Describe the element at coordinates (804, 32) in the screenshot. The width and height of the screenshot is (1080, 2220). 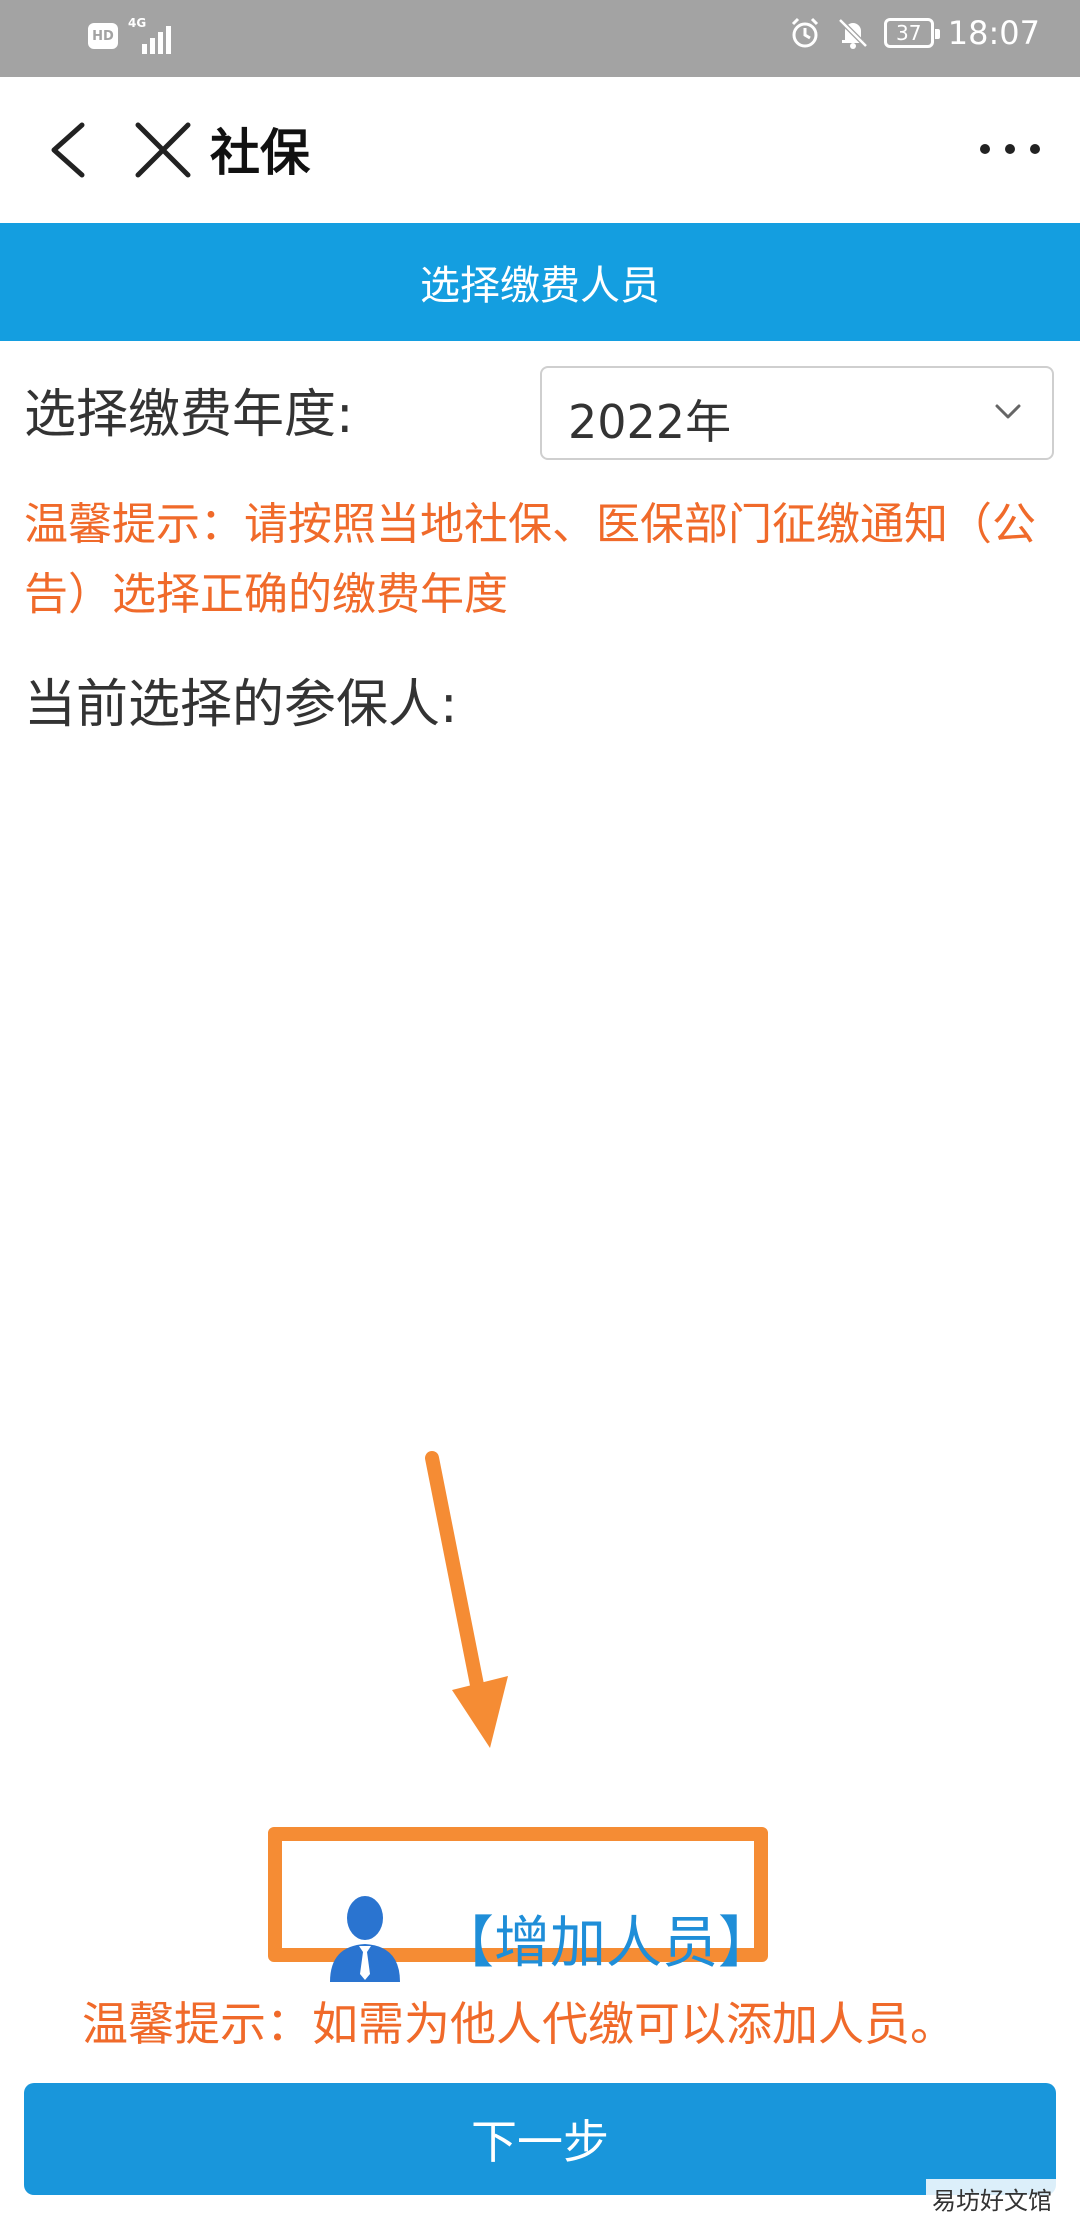
I see `alarm-icon` at that location.